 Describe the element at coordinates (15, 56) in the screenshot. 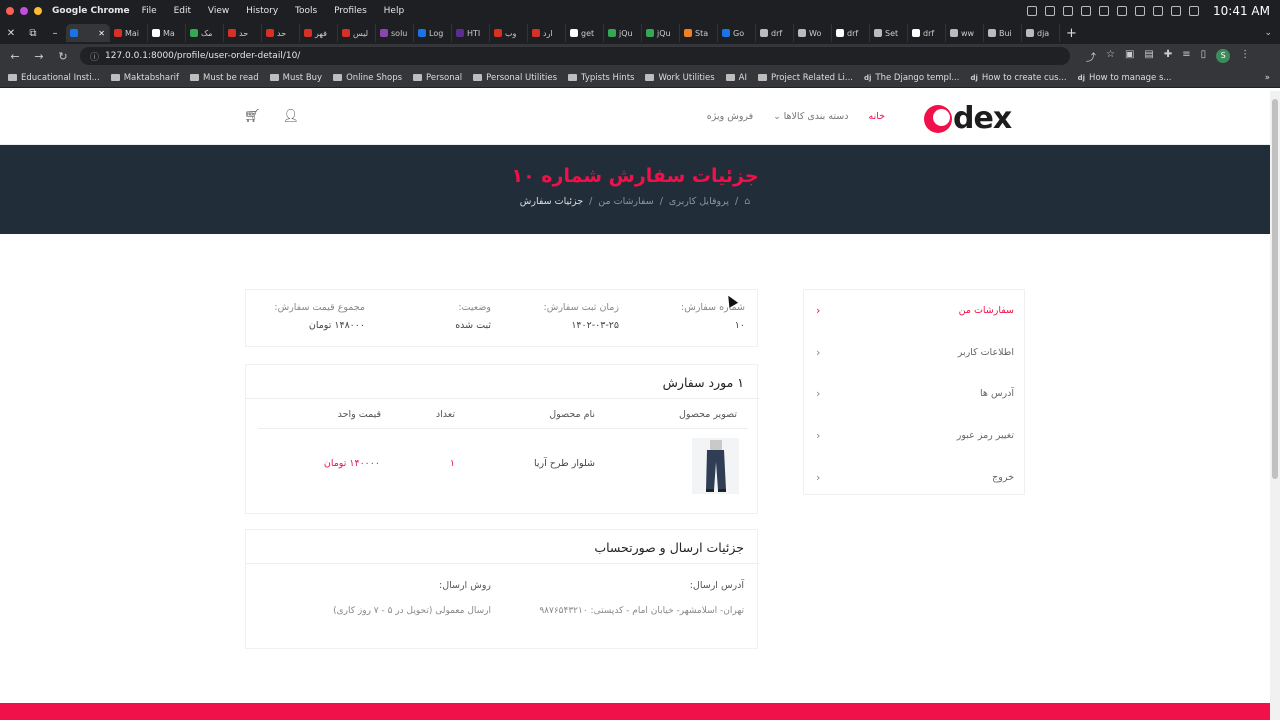

I see `back-icon: ←` at that location.